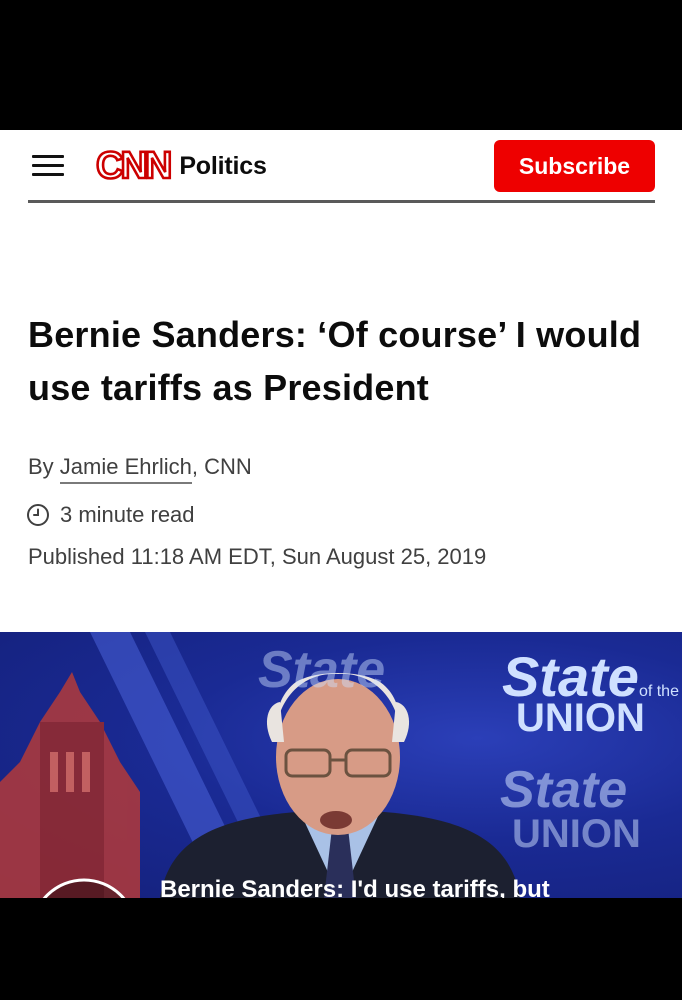 This screenshot has height=1000, width=682. What do you see at coordinates (574, 166) in the screenshot?
I see `subscribe-button: Subscribe` at bounding box center [574, 166].